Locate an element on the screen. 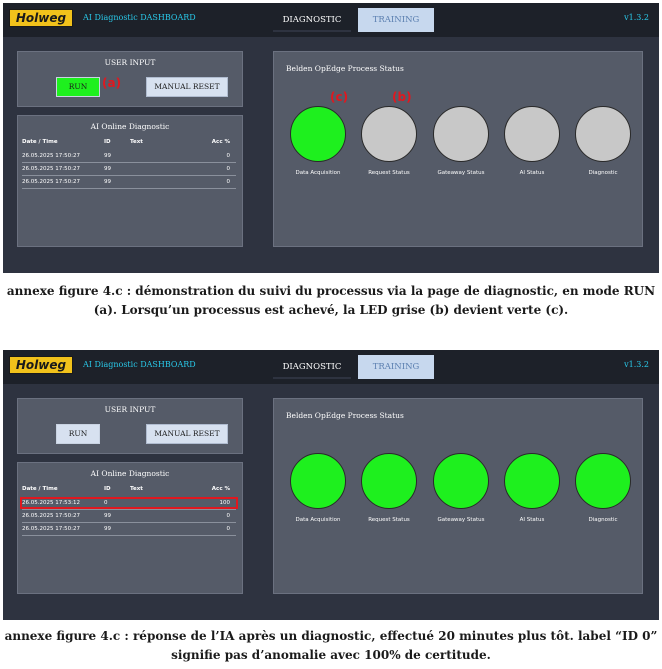 This screenshot has width=662, height=669. highlight-box is located at coordinates (129, 503).